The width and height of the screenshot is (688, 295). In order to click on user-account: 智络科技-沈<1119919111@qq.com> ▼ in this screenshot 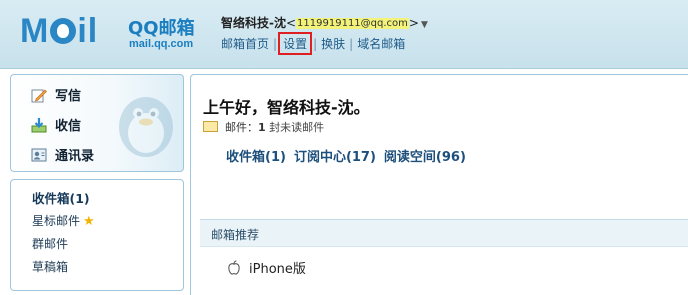, I will do `click(324, 22)`.